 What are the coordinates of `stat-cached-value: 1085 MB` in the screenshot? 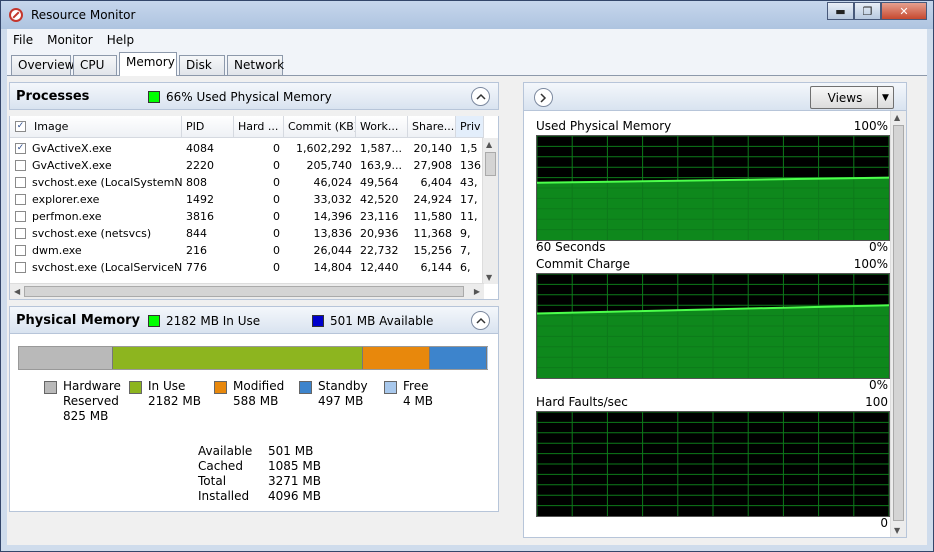 It's located at (294, 466).